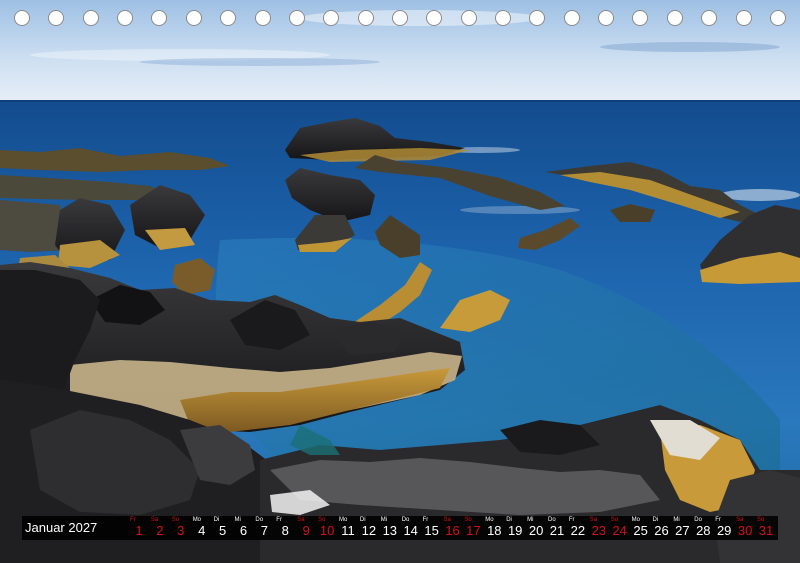 The height and width of the screenshot is (563, 800). I want to click on day-number: 21, so click(557, 530).